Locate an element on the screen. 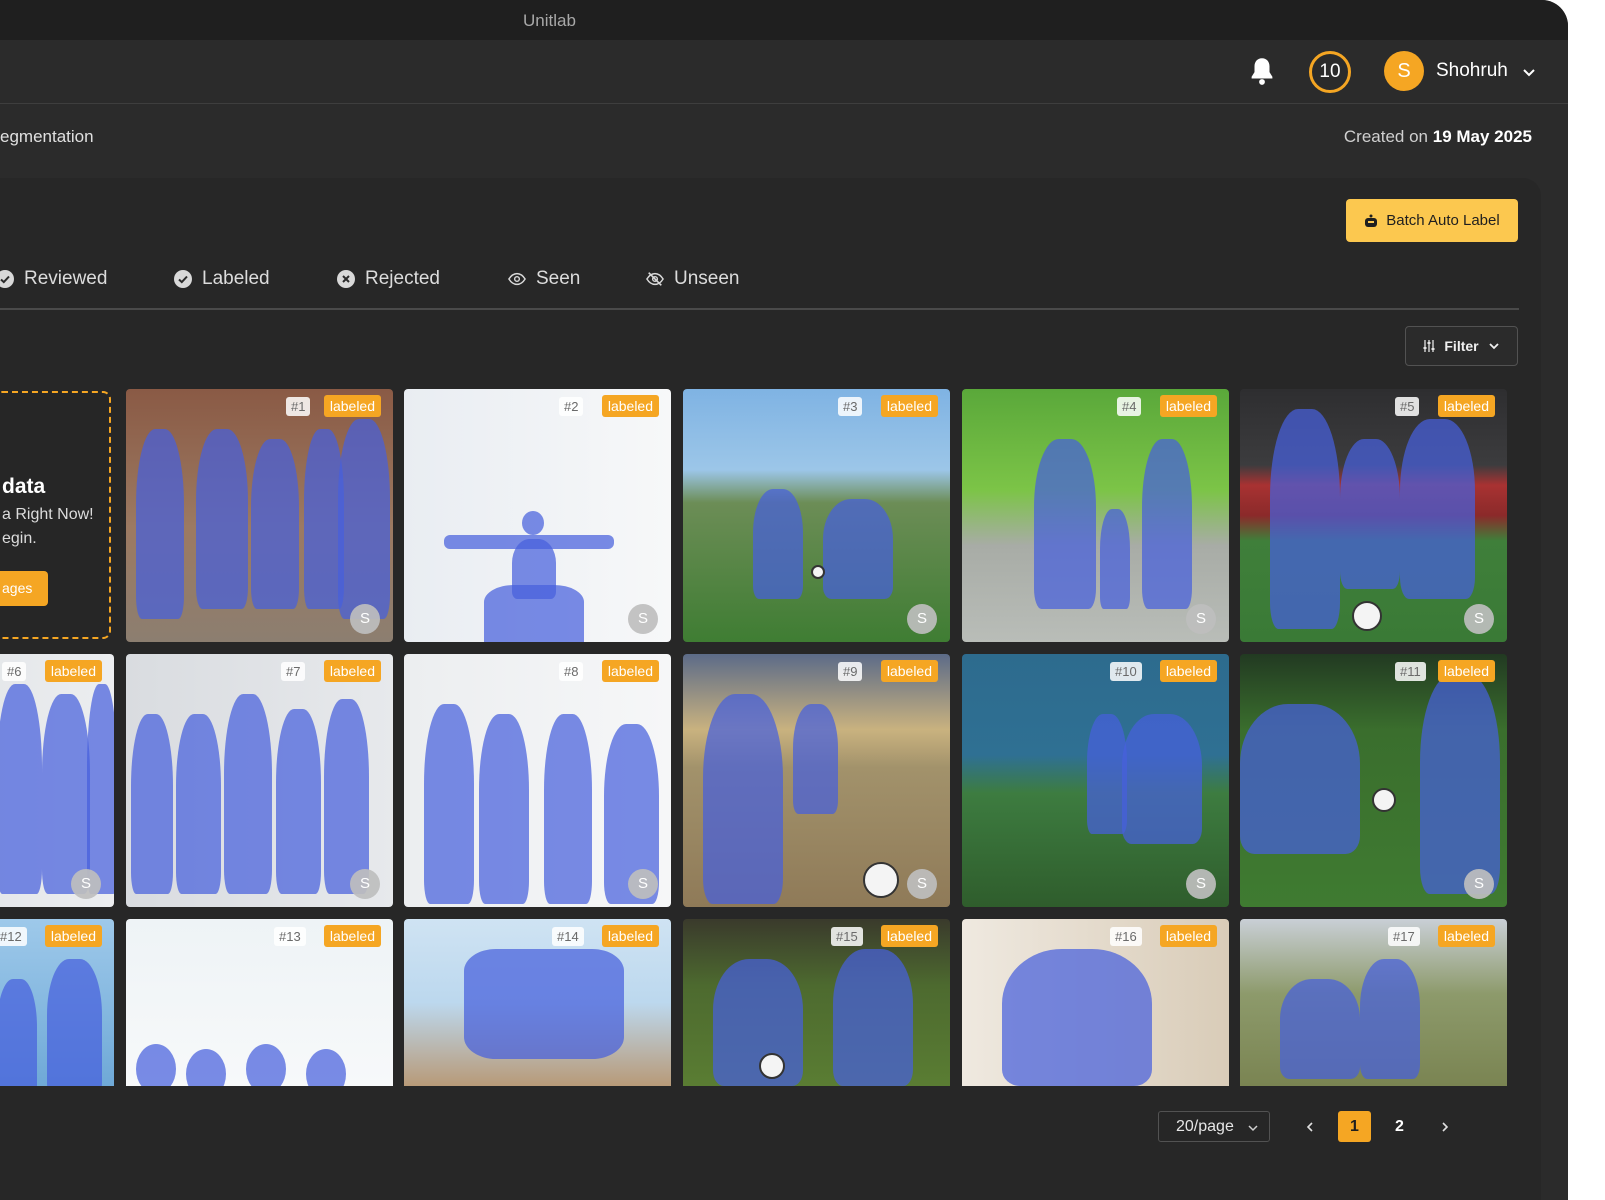  credits-counter: 10 is located at coordinates (1330, 72).